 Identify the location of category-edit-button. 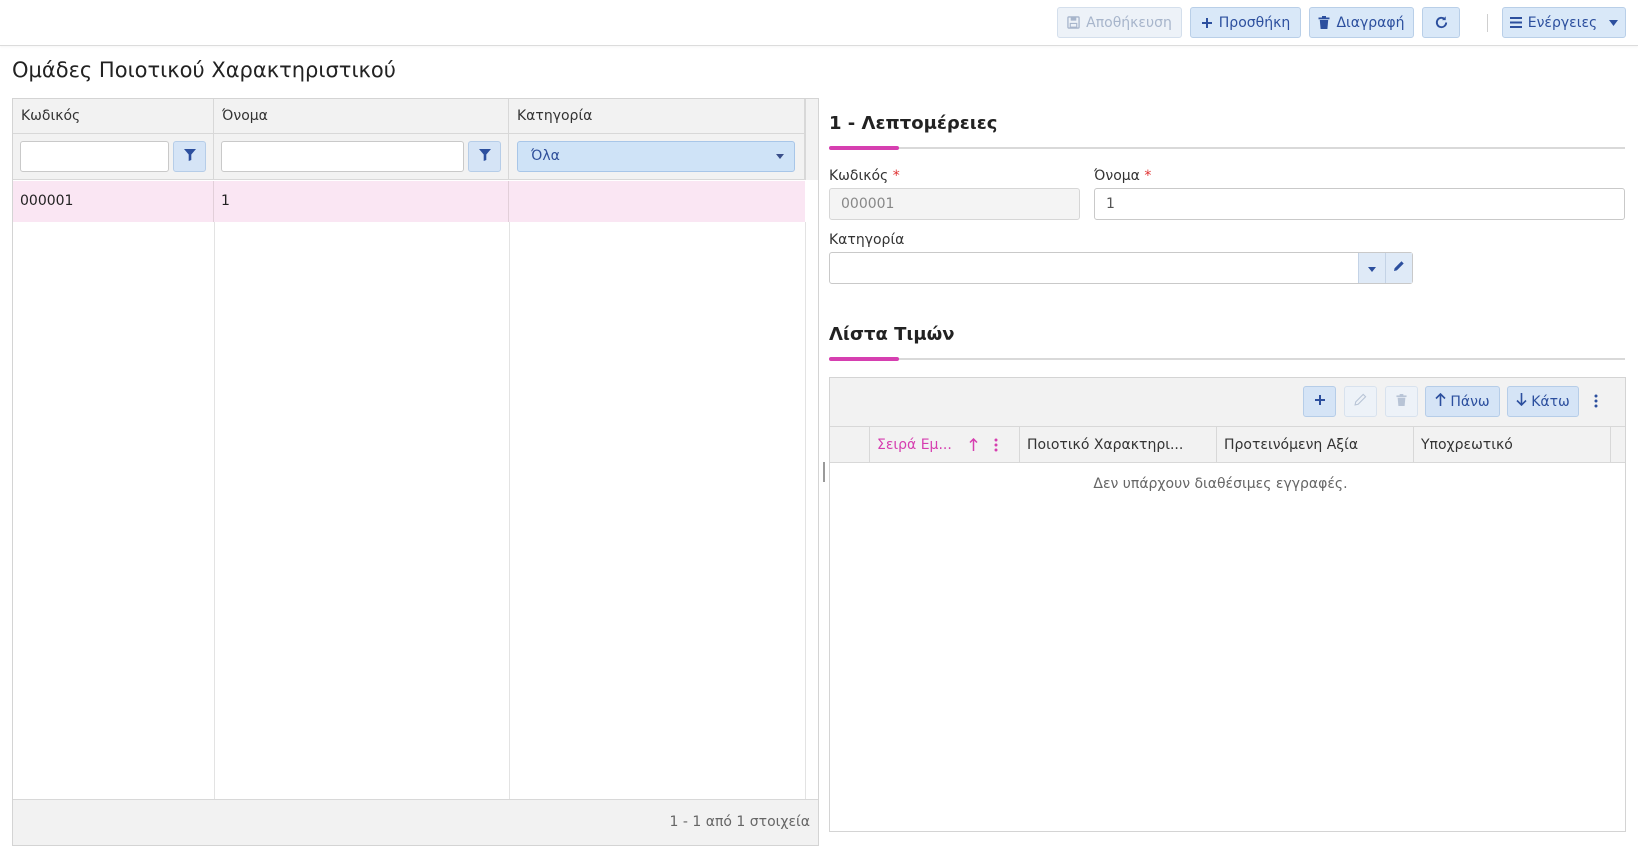
(1398, 268).